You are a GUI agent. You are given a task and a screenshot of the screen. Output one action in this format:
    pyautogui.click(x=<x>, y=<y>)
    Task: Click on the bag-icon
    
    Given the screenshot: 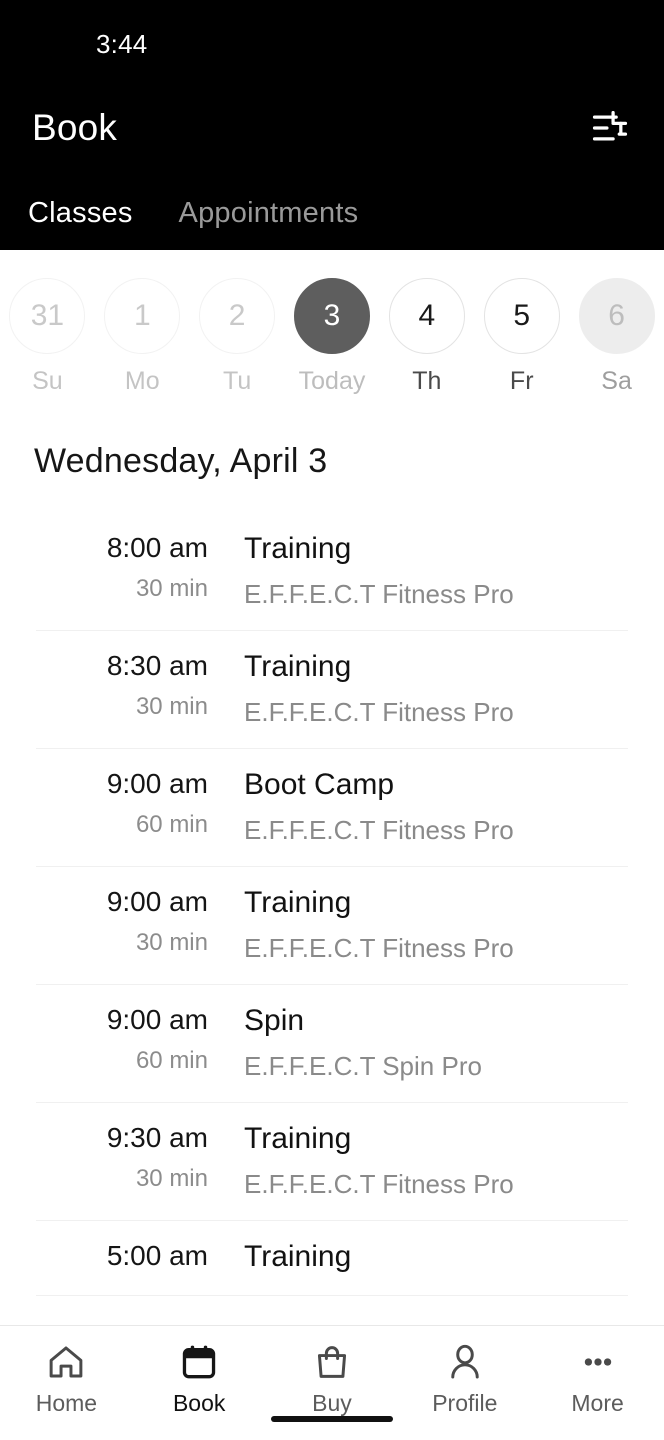 What is the action you would take?
    pyautogui.click(x=332, y=1362)
    